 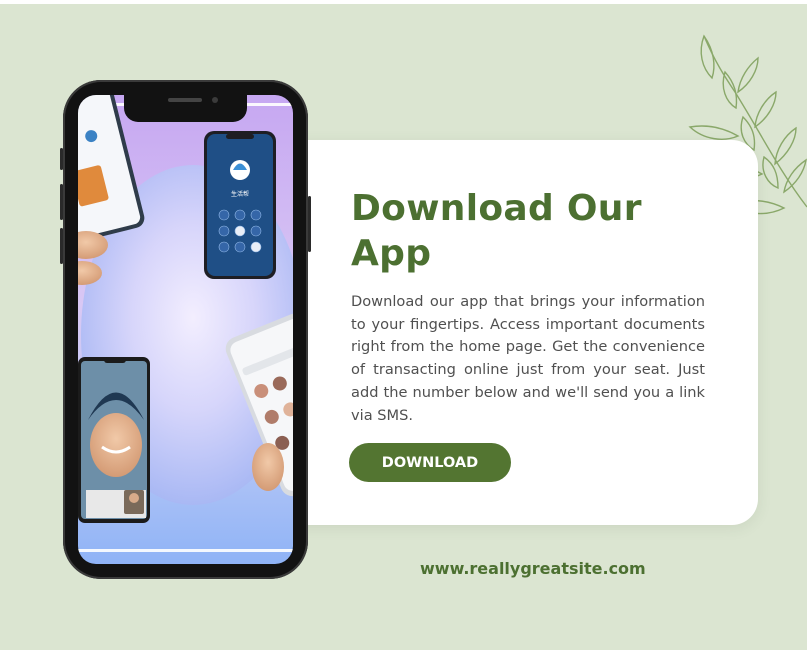 What do you see at coordinates (309, 224) in the screenshot?
I see `phone-power-button` at bounding box center [309, 224].